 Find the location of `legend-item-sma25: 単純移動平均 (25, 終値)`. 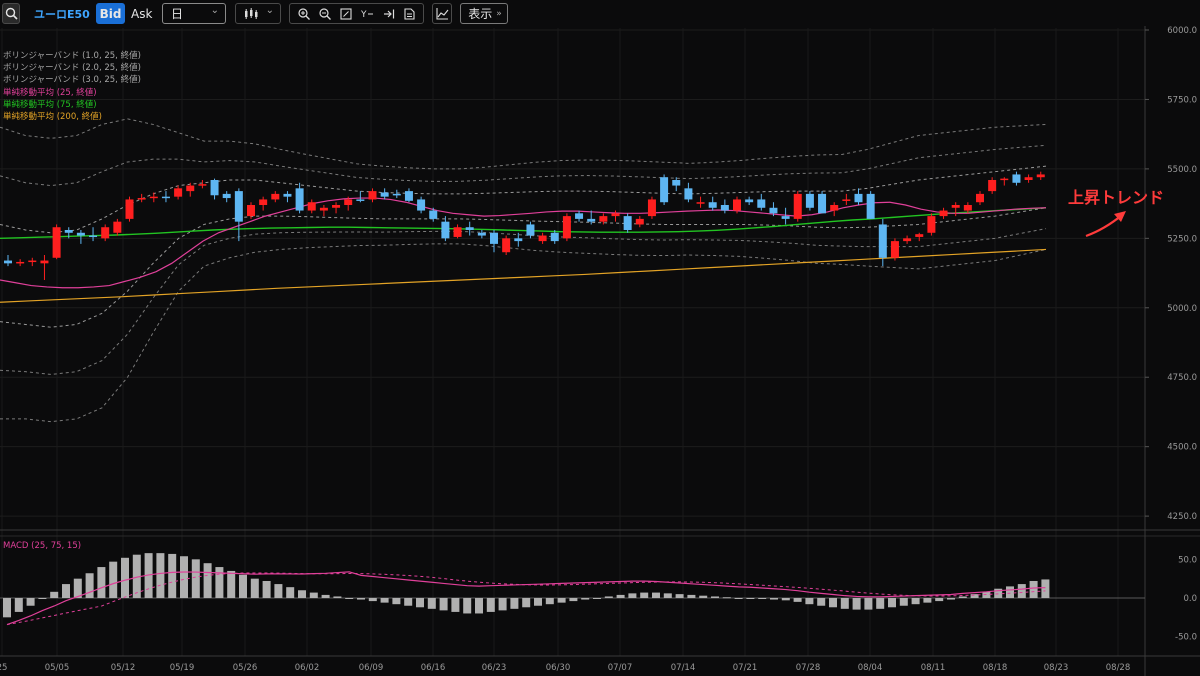

legend-item-sma25: 単純移動平均 (25, 終値) is located at coordinates (72, 93).